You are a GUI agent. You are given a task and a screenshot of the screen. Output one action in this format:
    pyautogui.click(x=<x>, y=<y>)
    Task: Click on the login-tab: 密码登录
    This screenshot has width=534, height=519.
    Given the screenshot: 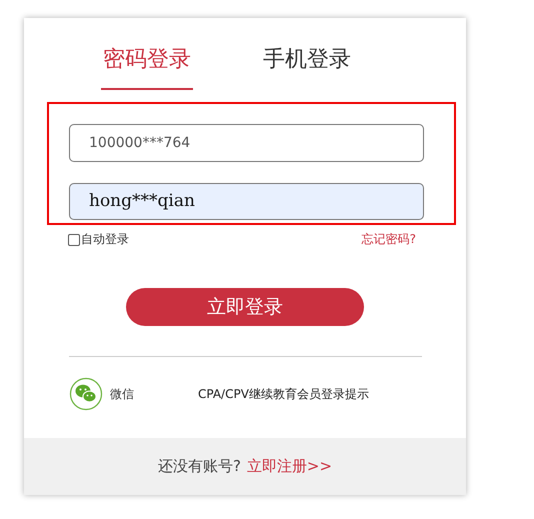 What is the action you would take?
    pyautogui.click(x=147, y=65)
    